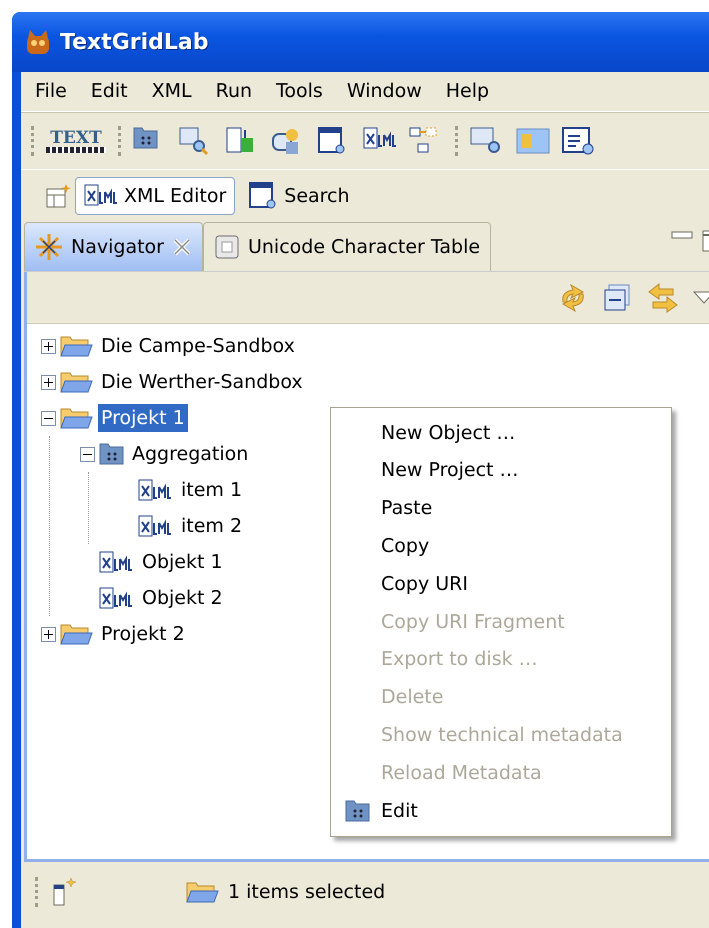 Image resolution: width=709 pixels, height=928 pixels. I want to click on window-search-icon, so click(263, 196).